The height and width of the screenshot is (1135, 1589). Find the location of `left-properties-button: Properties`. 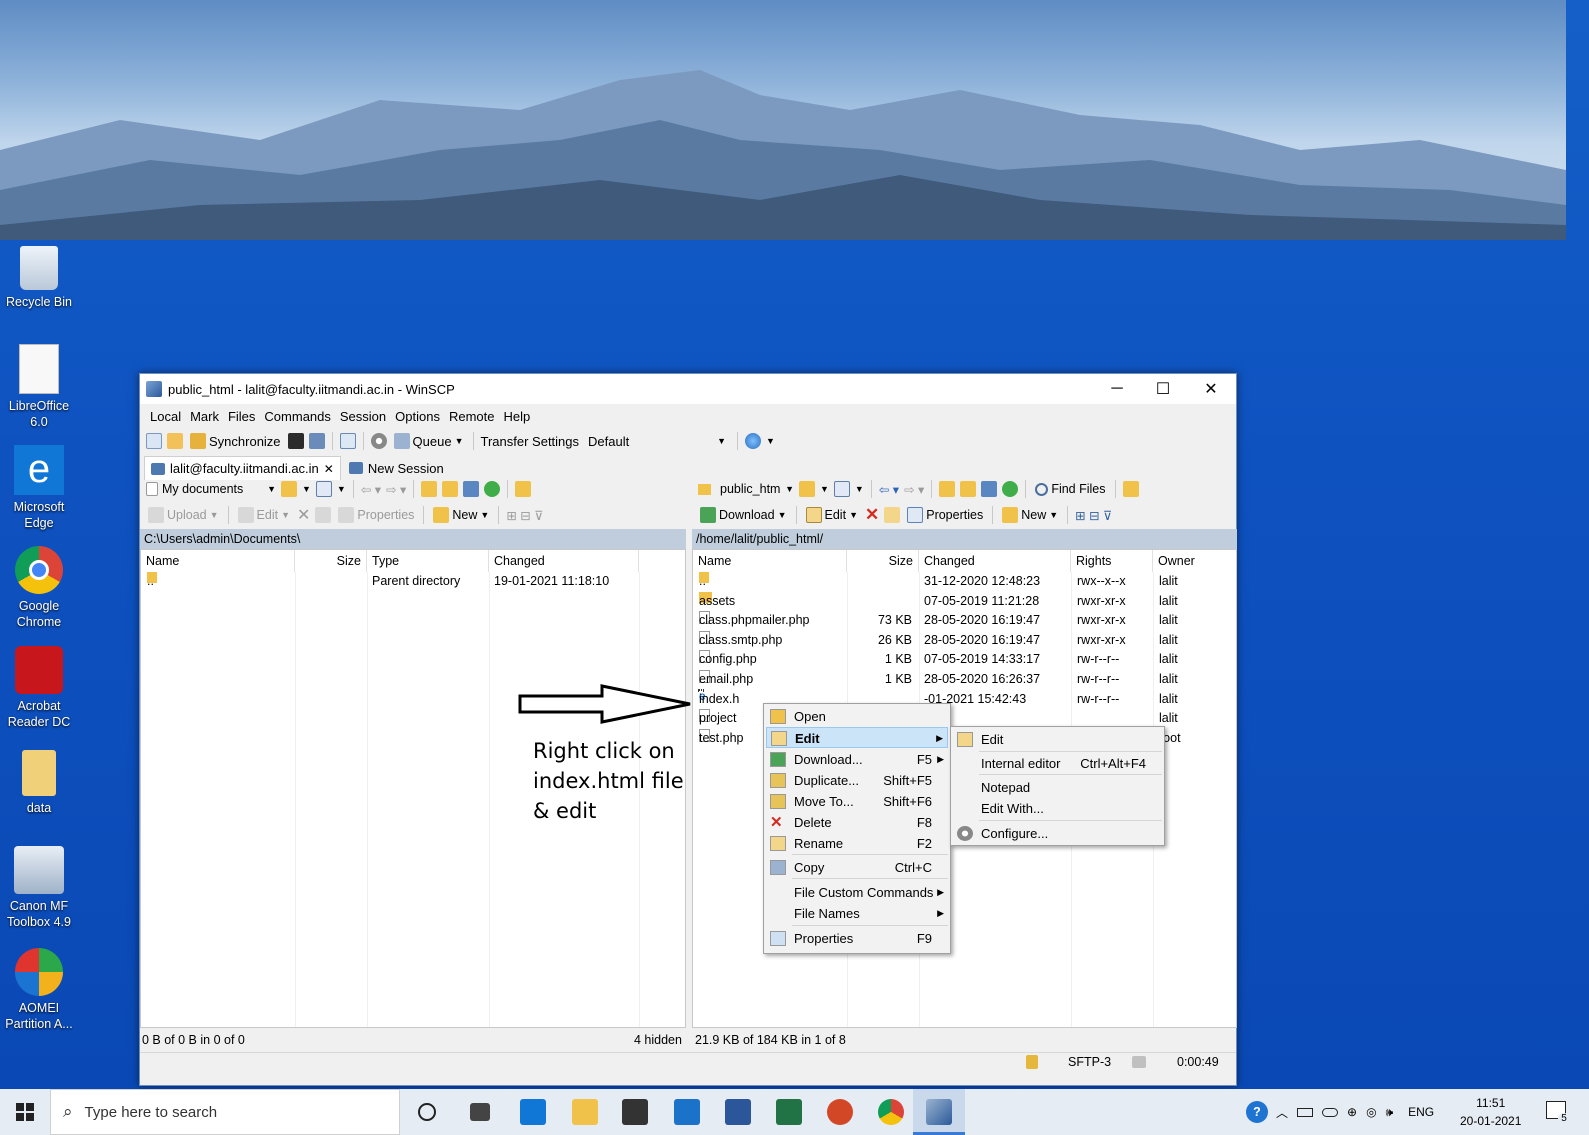

left-properties-button: Properties is located at coordinates (376, 515).